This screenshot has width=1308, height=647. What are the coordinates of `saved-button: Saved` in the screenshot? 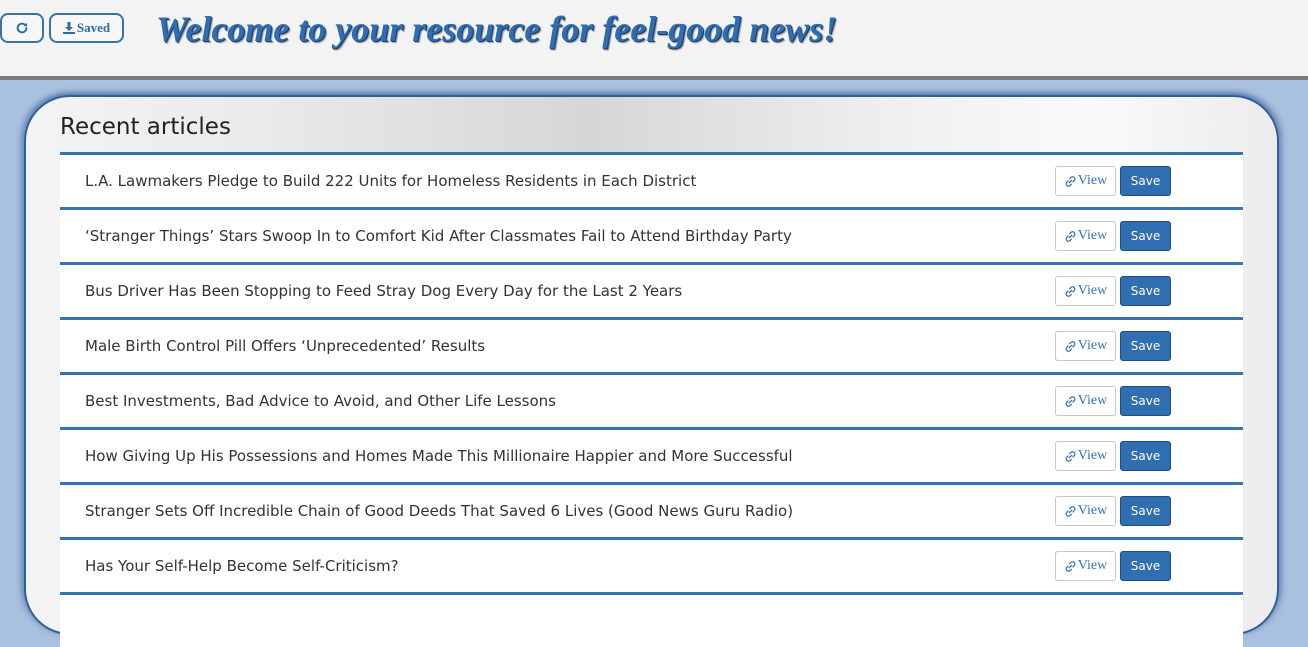 It's located at (86, 28).